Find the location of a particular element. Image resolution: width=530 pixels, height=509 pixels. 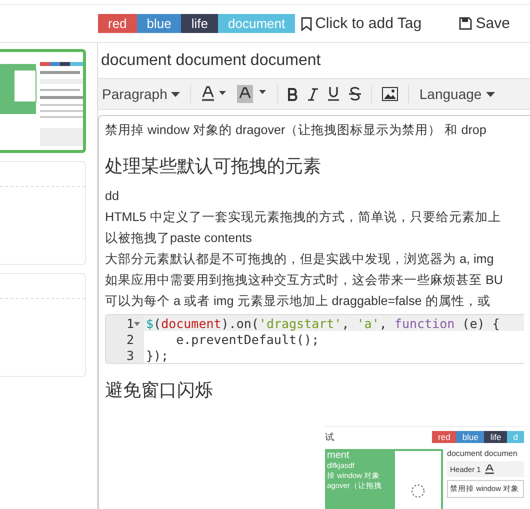

code-line: $(document).on('dragstart', 'a', function (e) { is located at coordinates (323, 323).